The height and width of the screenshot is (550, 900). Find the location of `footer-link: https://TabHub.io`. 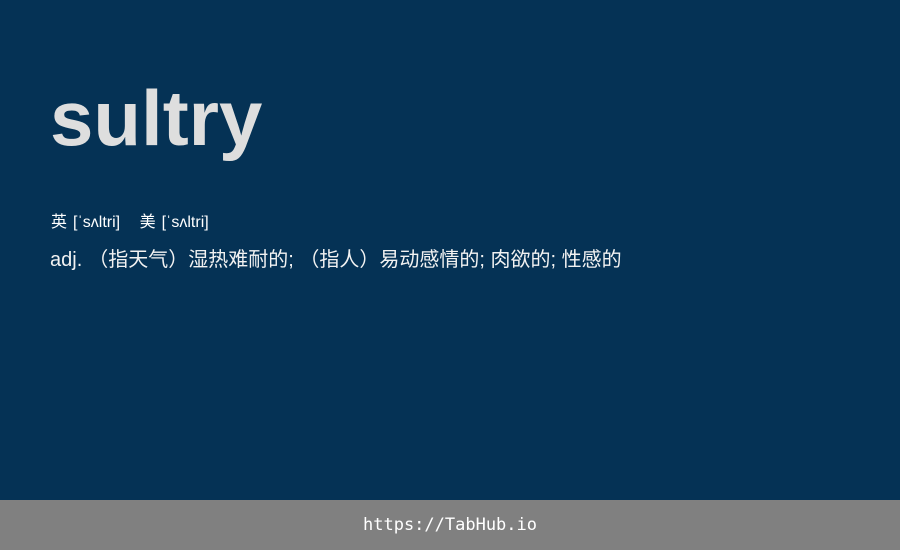

footer-link: https://TabHub.io is located at coordinates (450, 525).